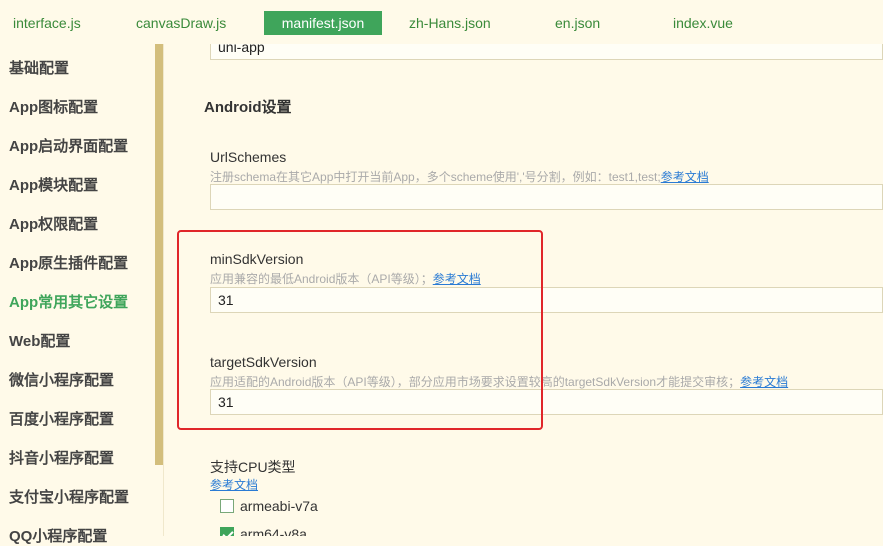 The height and width of the screenshot is (546, 883). Describe the element at coordinates (227, 506) in the screenshot. I see `armeabi-v7a-checkbox` at that location.